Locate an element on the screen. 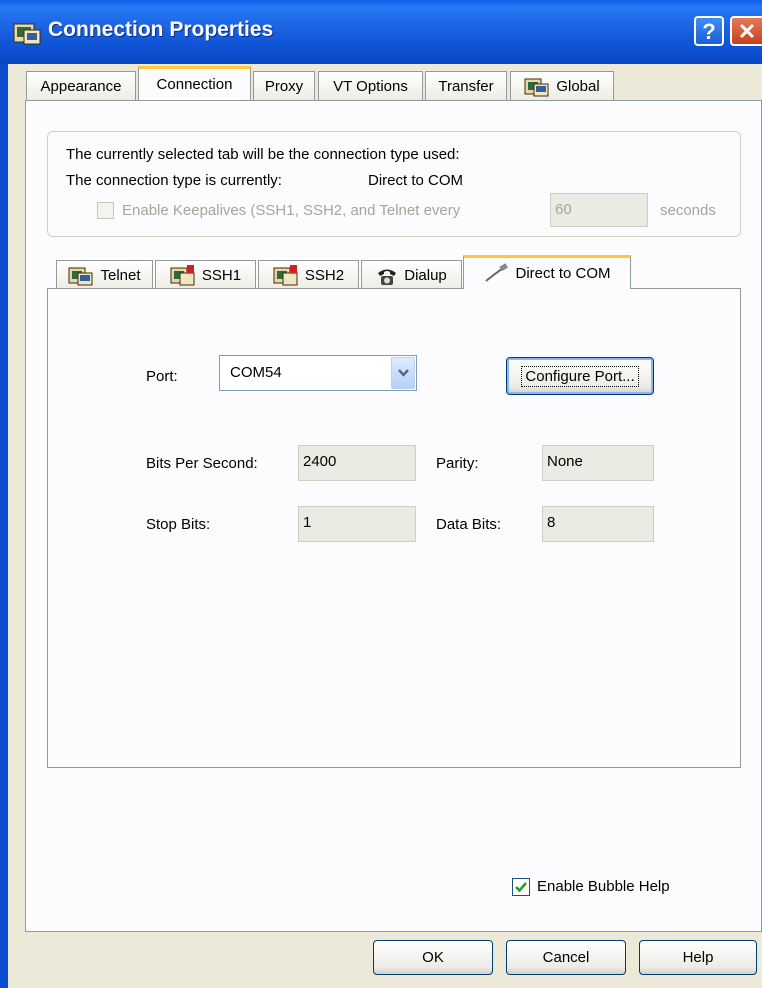 The width and height of the screenshot is (762, 988). serial-cable-icon is located at coordinates (497, 272).